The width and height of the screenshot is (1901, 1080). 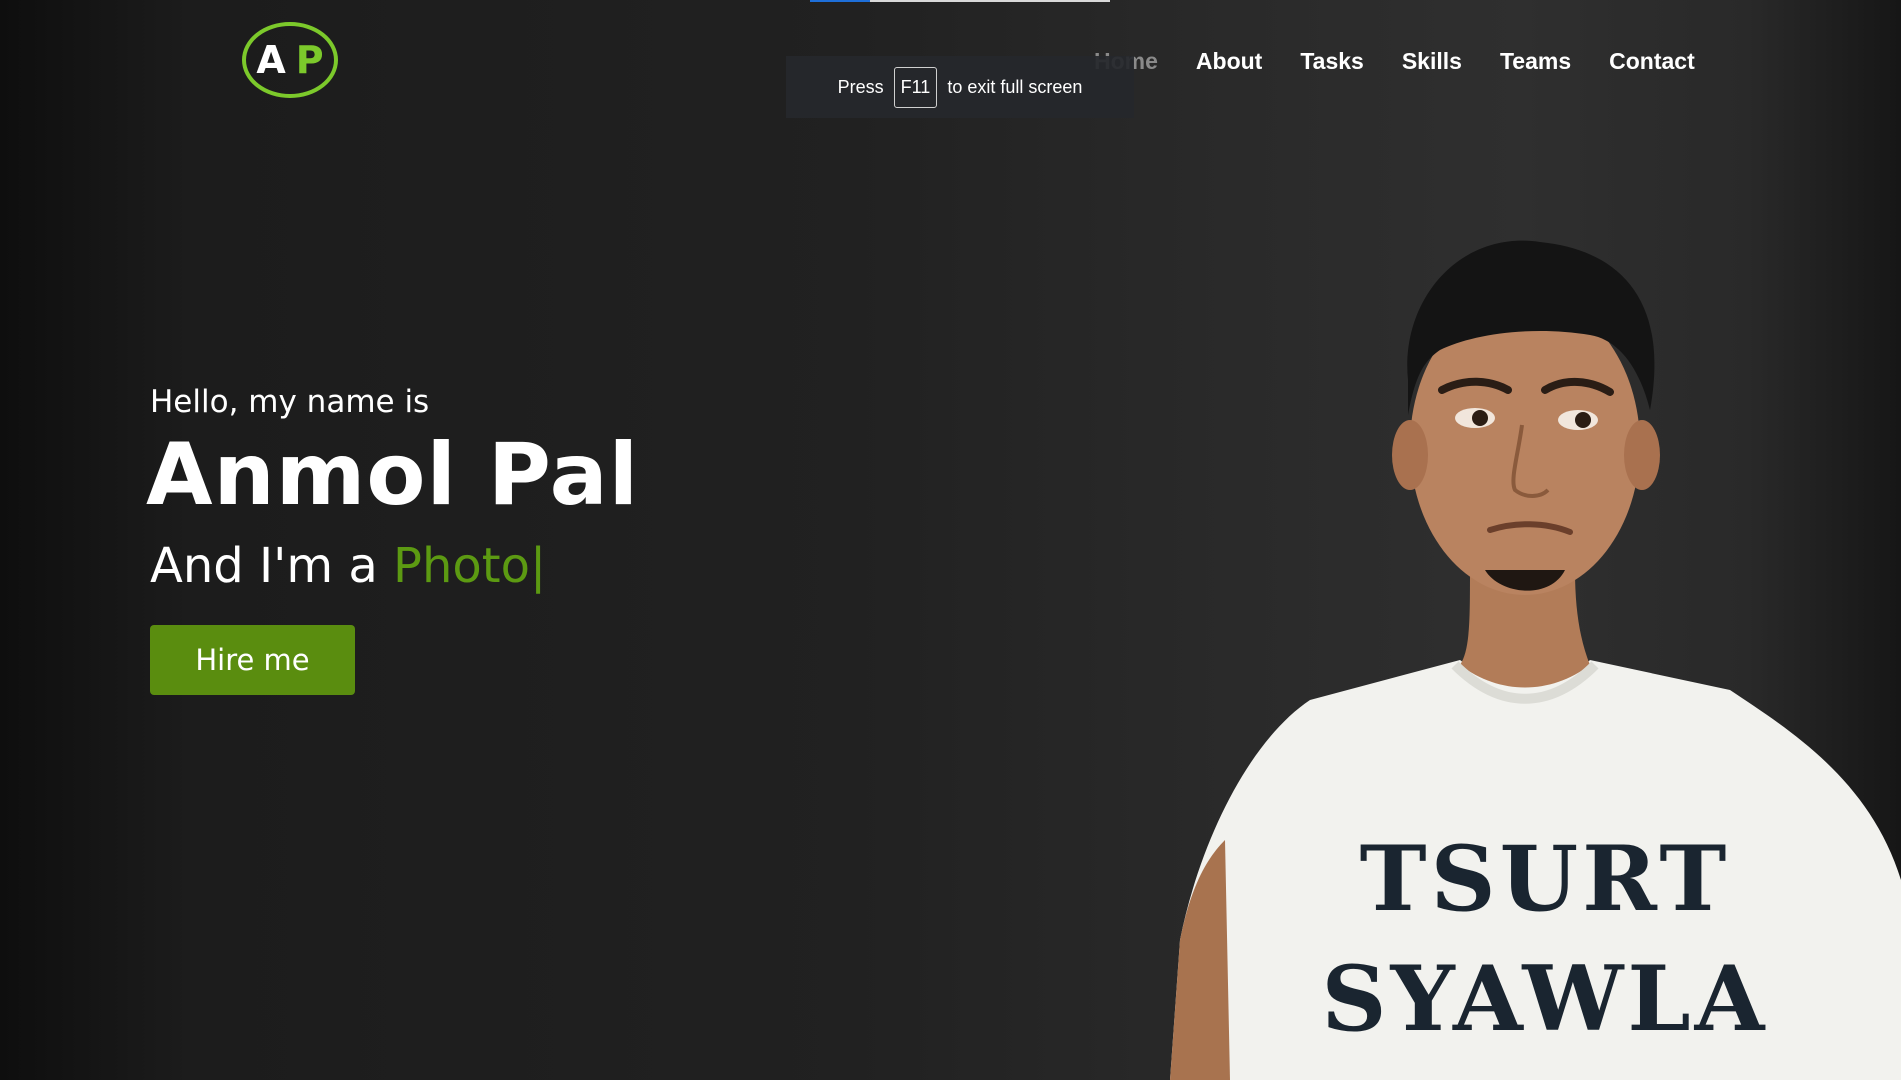 What do you see at coordinates (1015, 86) in the screenshot?
I see `toast-suffix-text: to exit full screen` at bounding box center [1015, 86].